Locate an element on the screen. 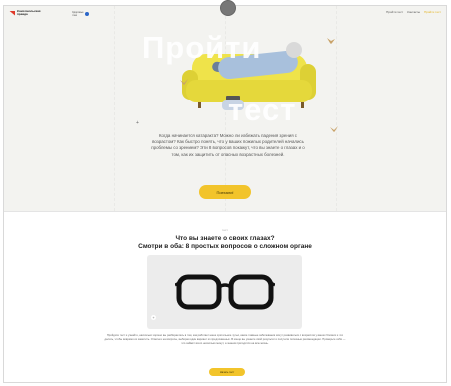 This screenshot has width=451, height=386. hero-title-line1: Пройти is located at coordinates (202, 47).